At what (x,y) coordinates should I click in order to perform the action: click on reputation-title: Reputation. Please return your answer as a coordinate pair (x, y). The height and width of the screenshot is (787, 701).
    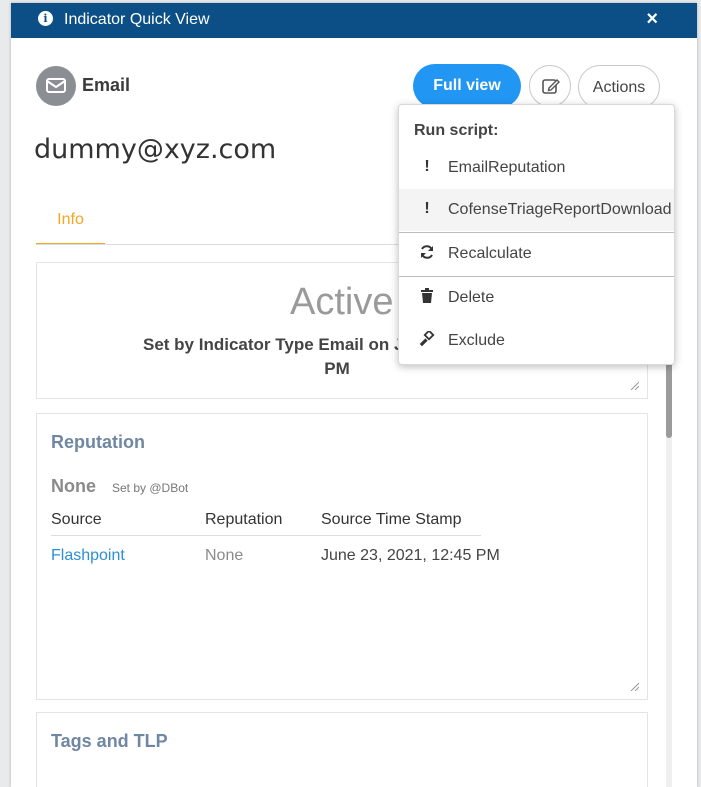
    Looking at the image, I should click on (98, 442).